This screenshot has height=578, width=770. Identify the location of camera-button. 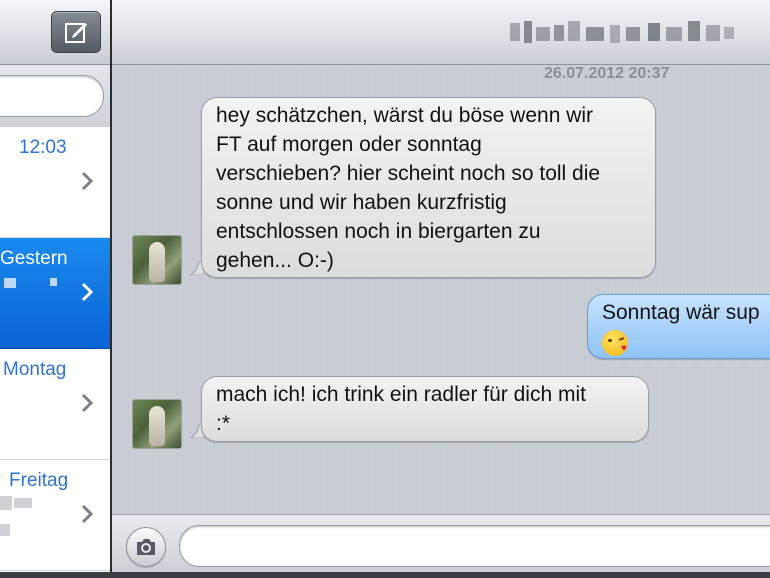
(146, 547).